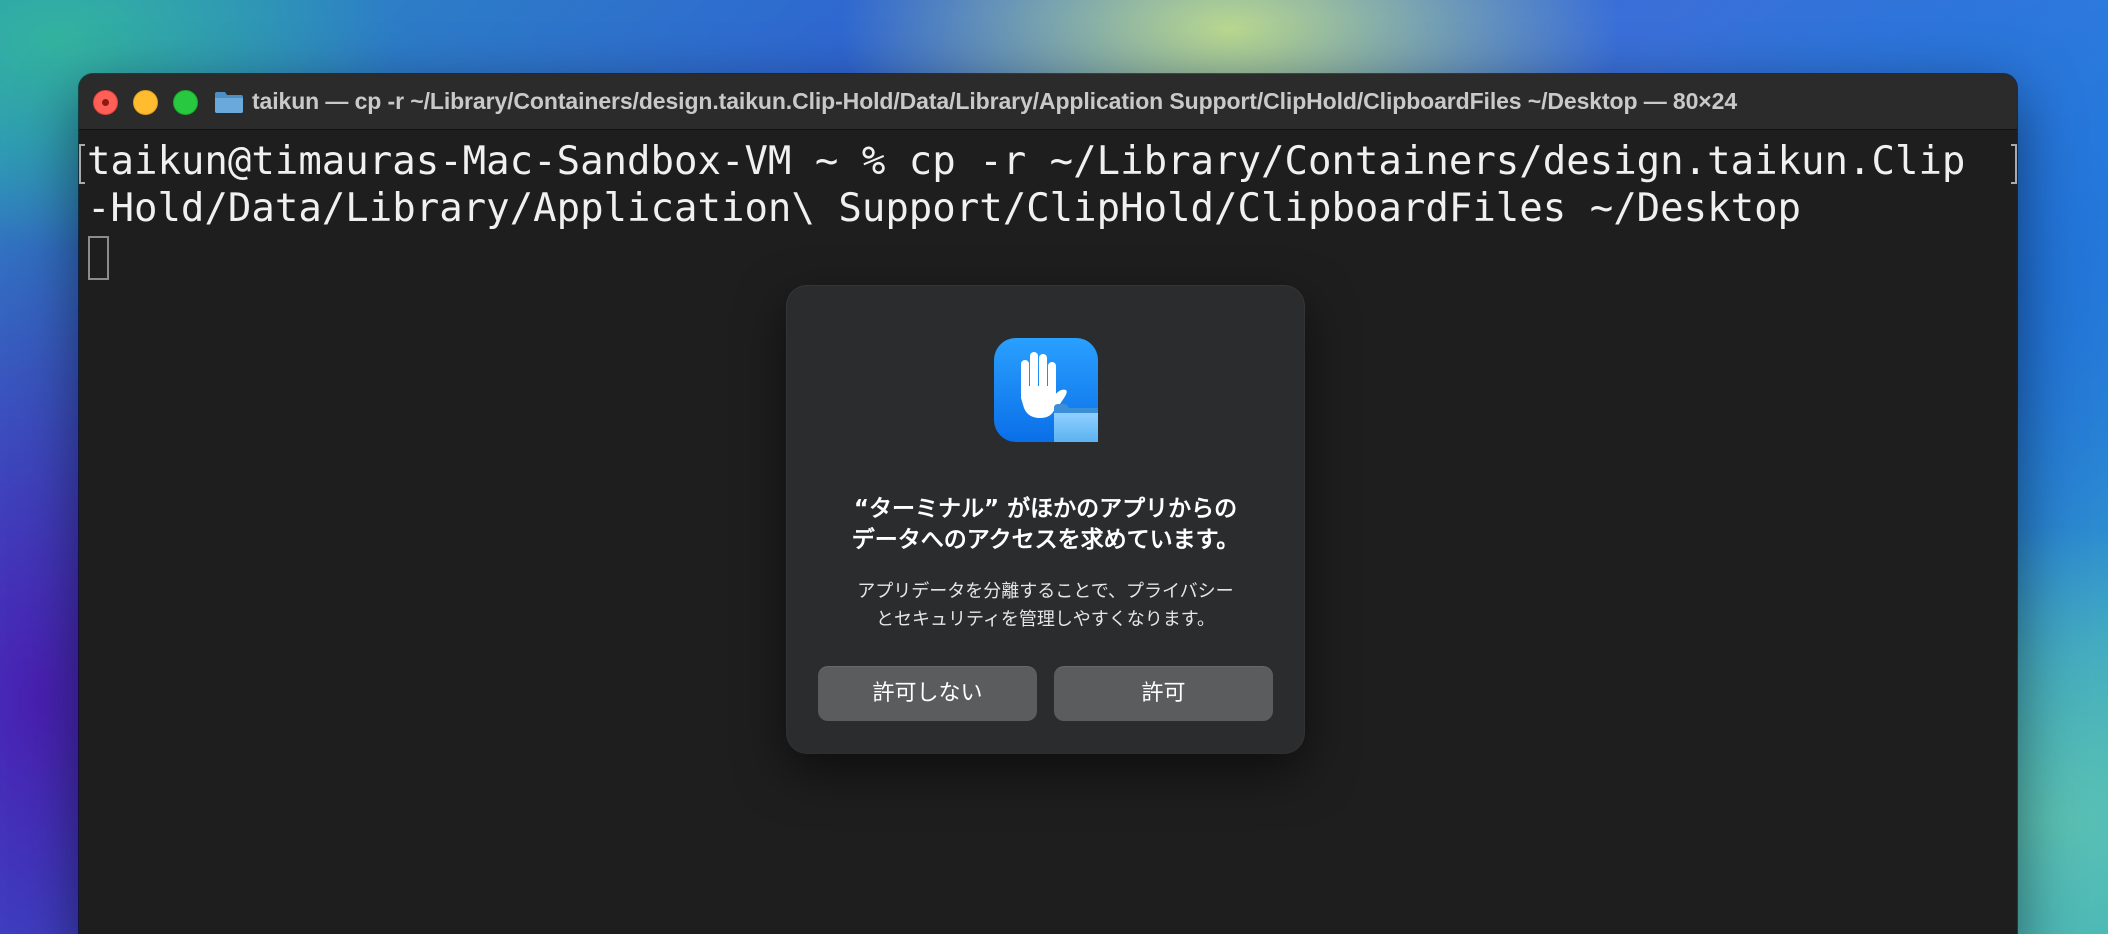 The image size is (2108, 934). What do you see at coordinates (105, 102) in the screenshot?
I see `close-button` at bounding box center [105, 102].